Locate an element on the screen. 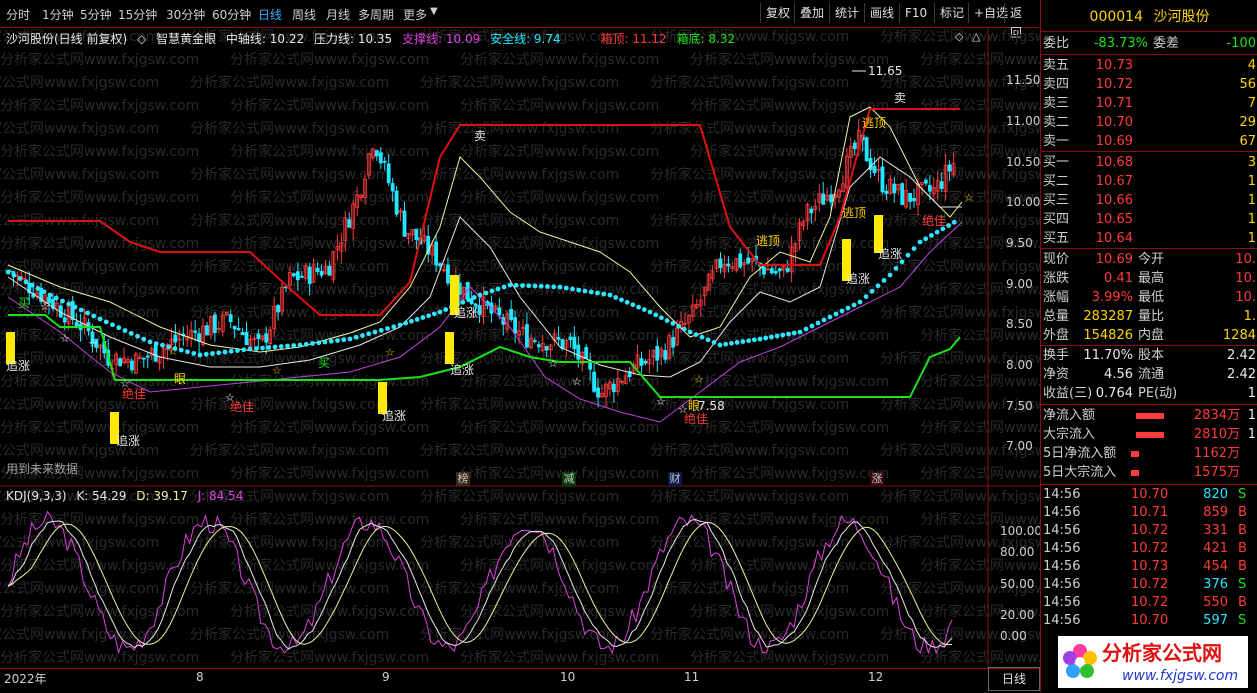 This screenshot has height=693, width=1257. bid-volume: 1 is located at coordinates (1251, 200).